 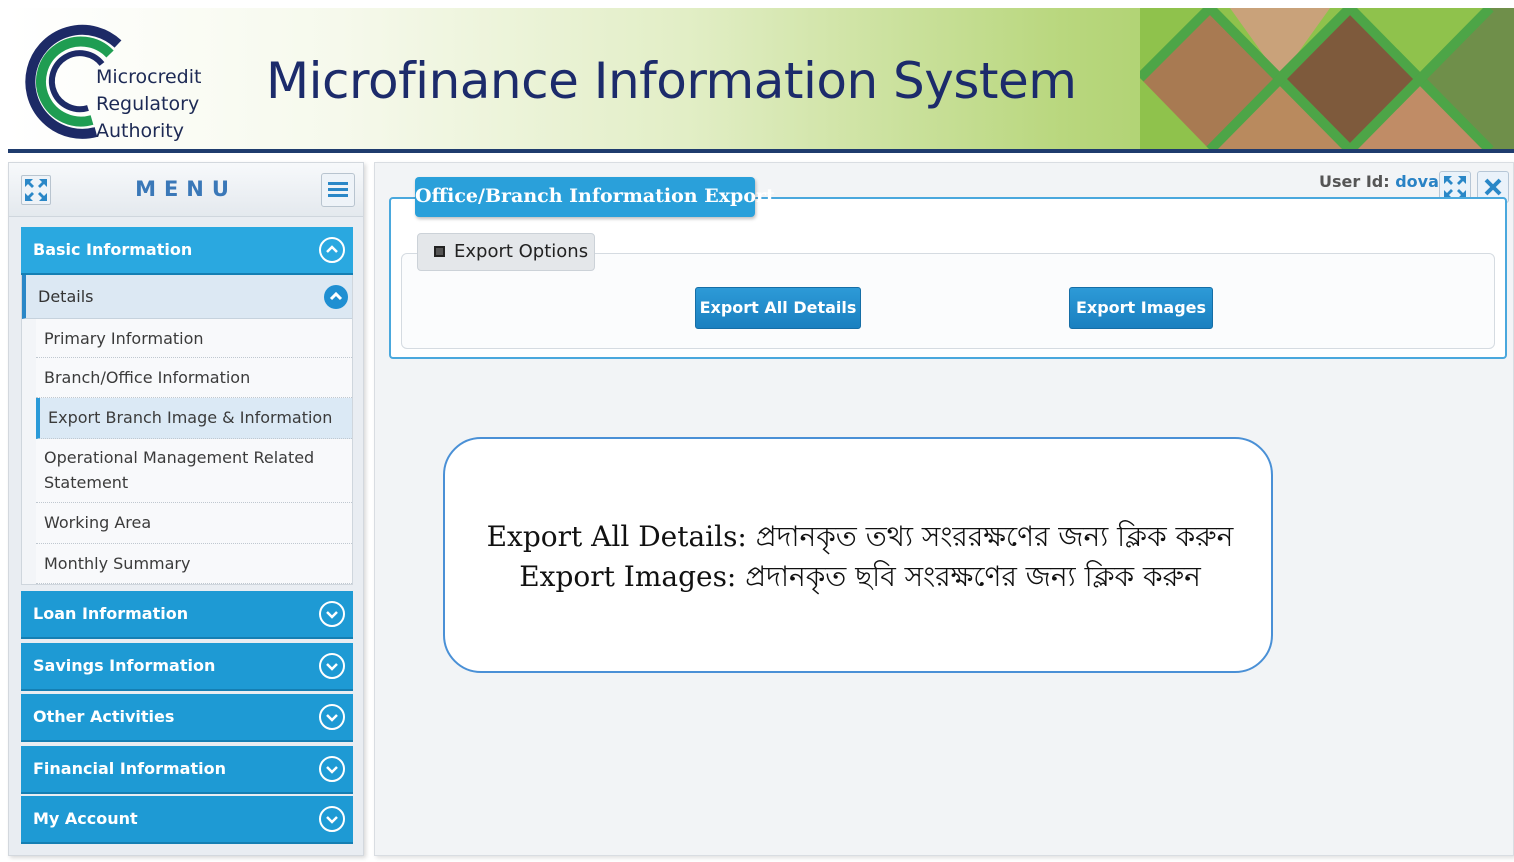 I want to click on header-photo-collage, so click(x=1327, y=79).